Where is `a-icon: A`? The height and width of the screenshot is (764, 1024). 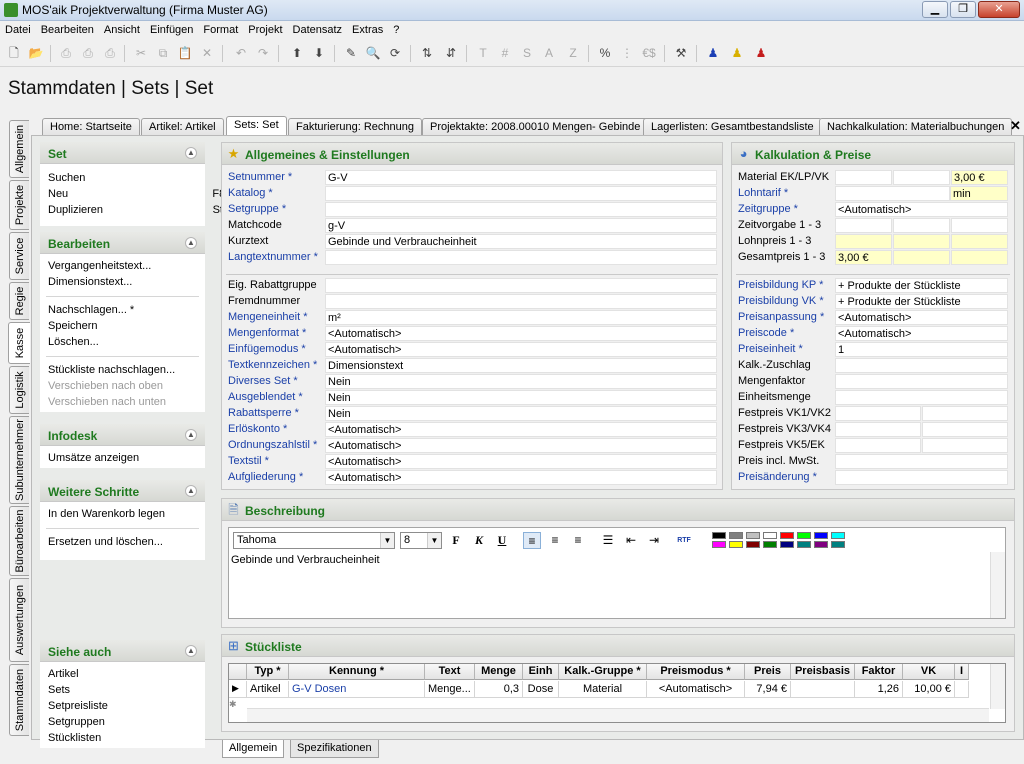 a-icon: A is located at coordinates (549, 53).